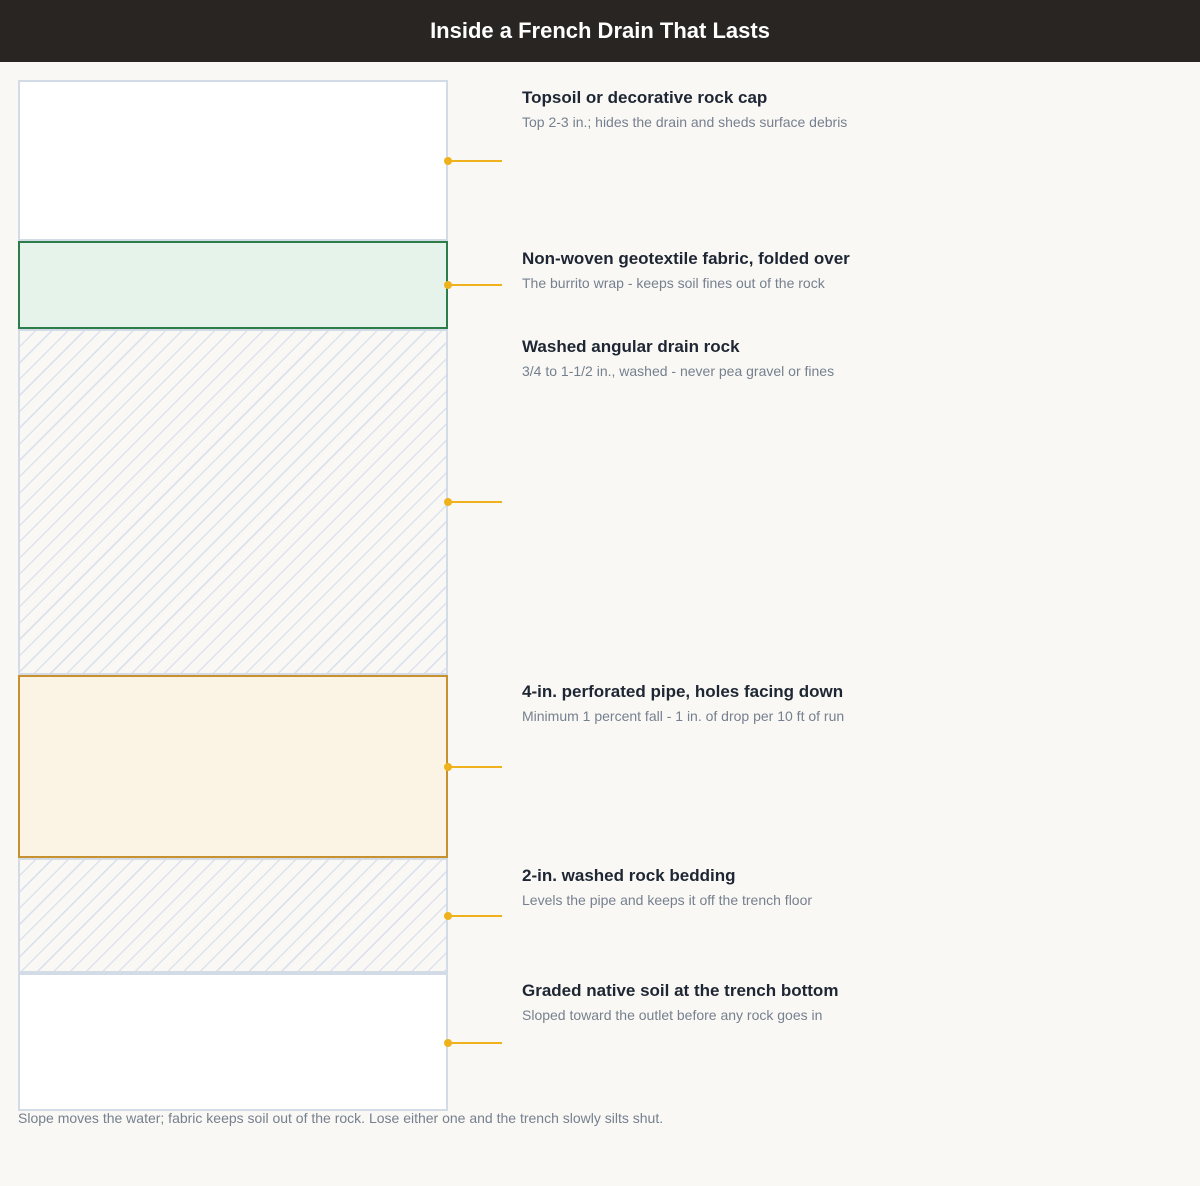  I want to click on connector-fabric, so click(474, 285).